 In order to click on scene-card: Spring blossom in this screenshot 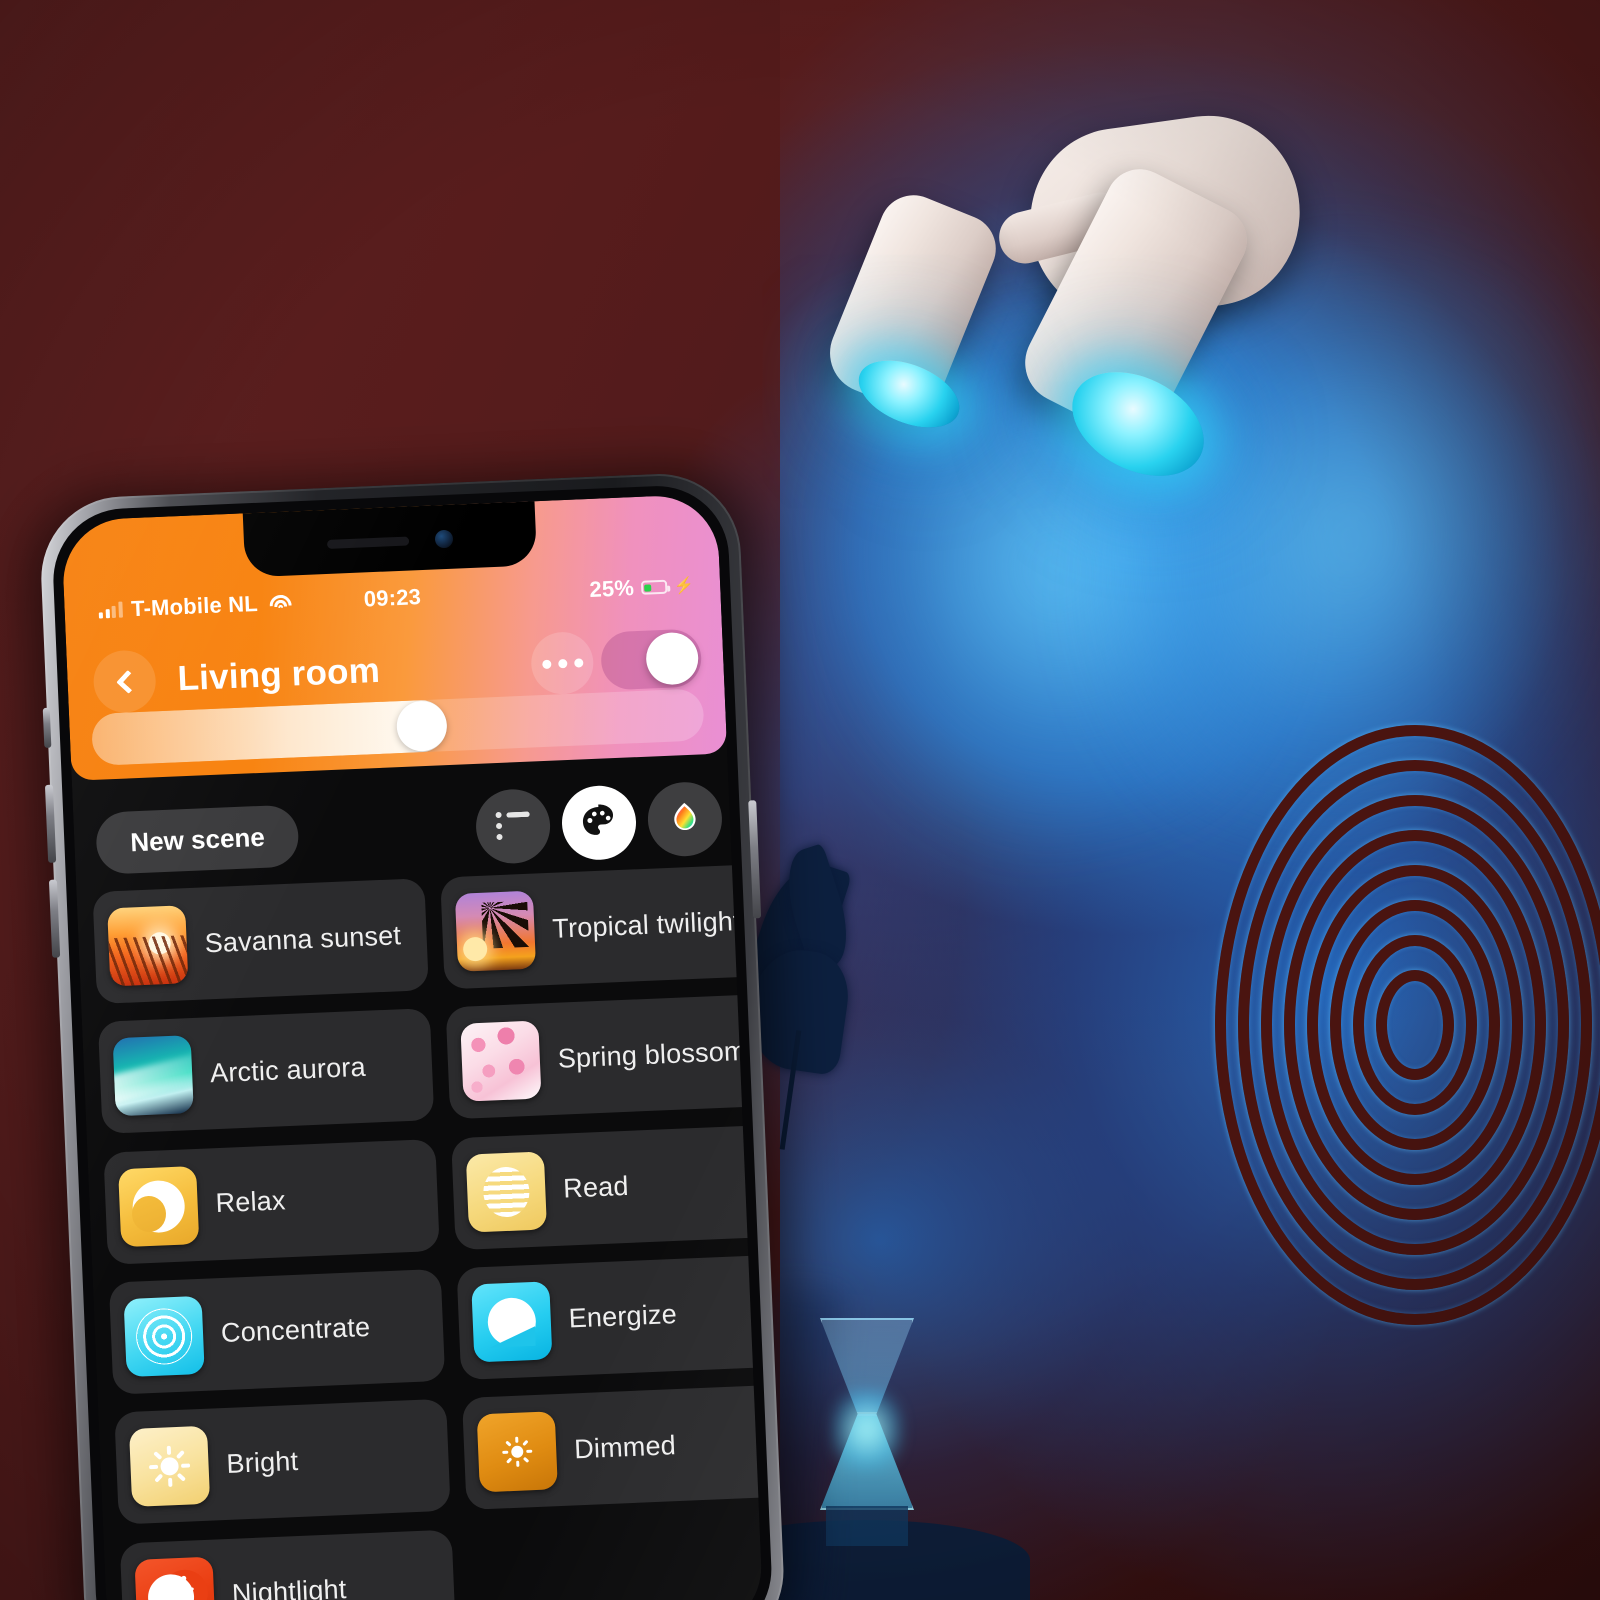, I will do `click(604, 1056)`.